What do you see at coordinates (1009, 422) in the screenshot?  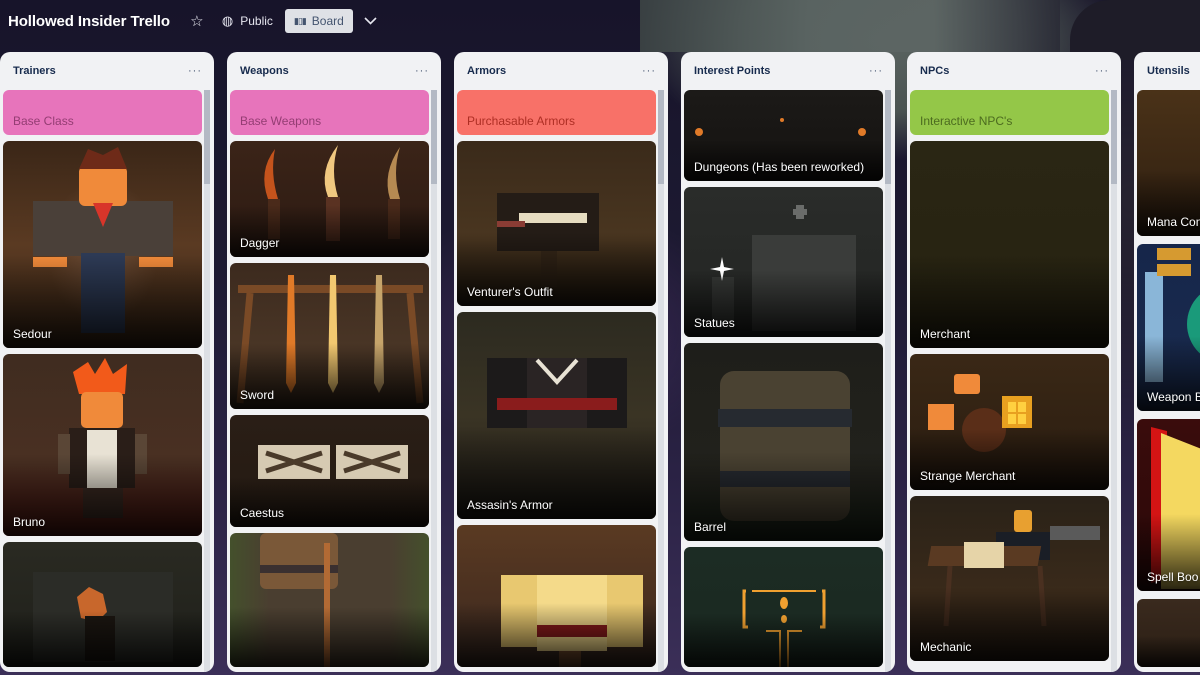 I see `card: Strange Merchant` at bounding box center [1009, 422].